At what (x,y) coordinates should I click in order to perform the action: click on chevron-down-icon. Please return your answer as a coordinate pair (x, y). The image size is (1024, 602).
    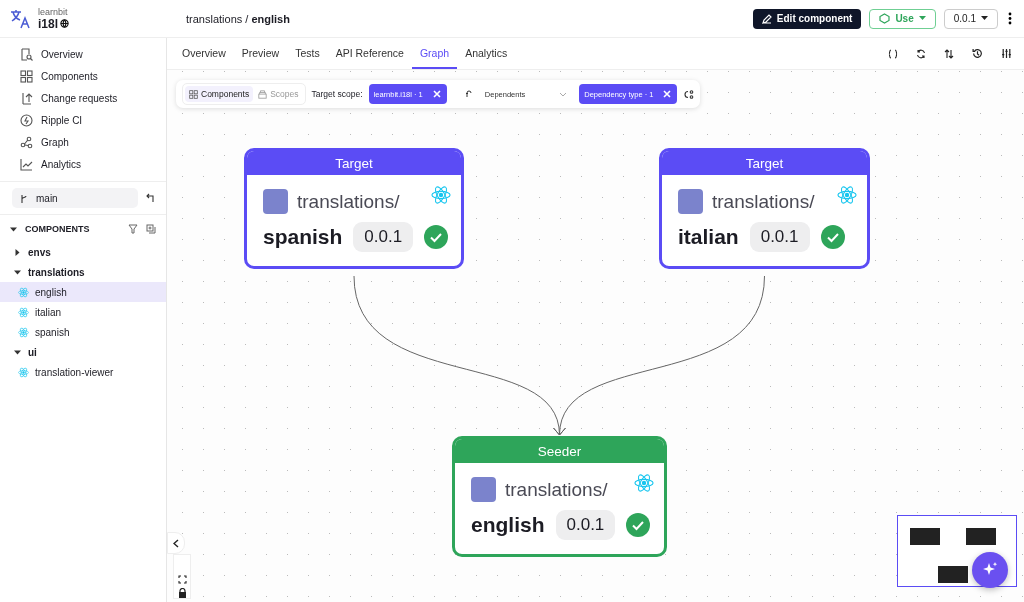
    Looking at the image, I should click on (563, 94).